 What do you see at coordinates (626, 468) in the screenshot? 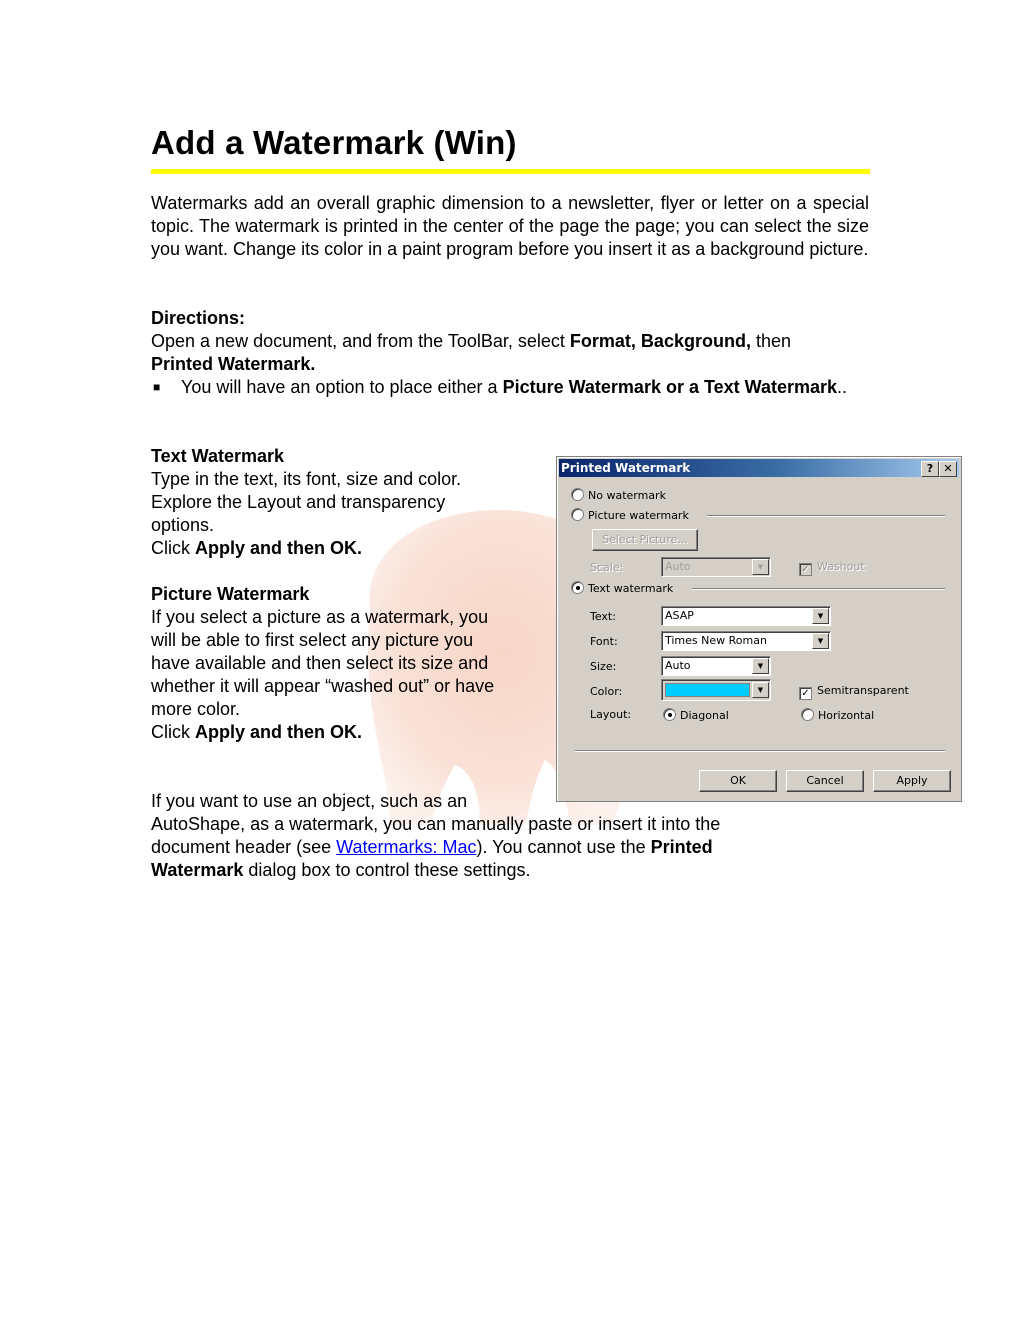
I see `dialog-title: Printed Watermark` at bounding box center [626, 468].